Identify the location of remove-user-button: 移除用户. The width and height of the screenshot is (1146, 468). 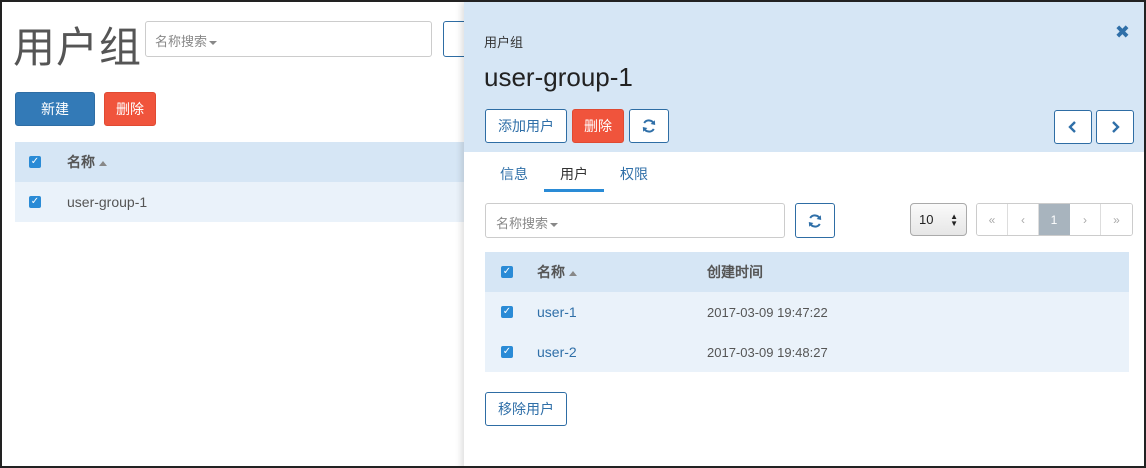
(526, 409).